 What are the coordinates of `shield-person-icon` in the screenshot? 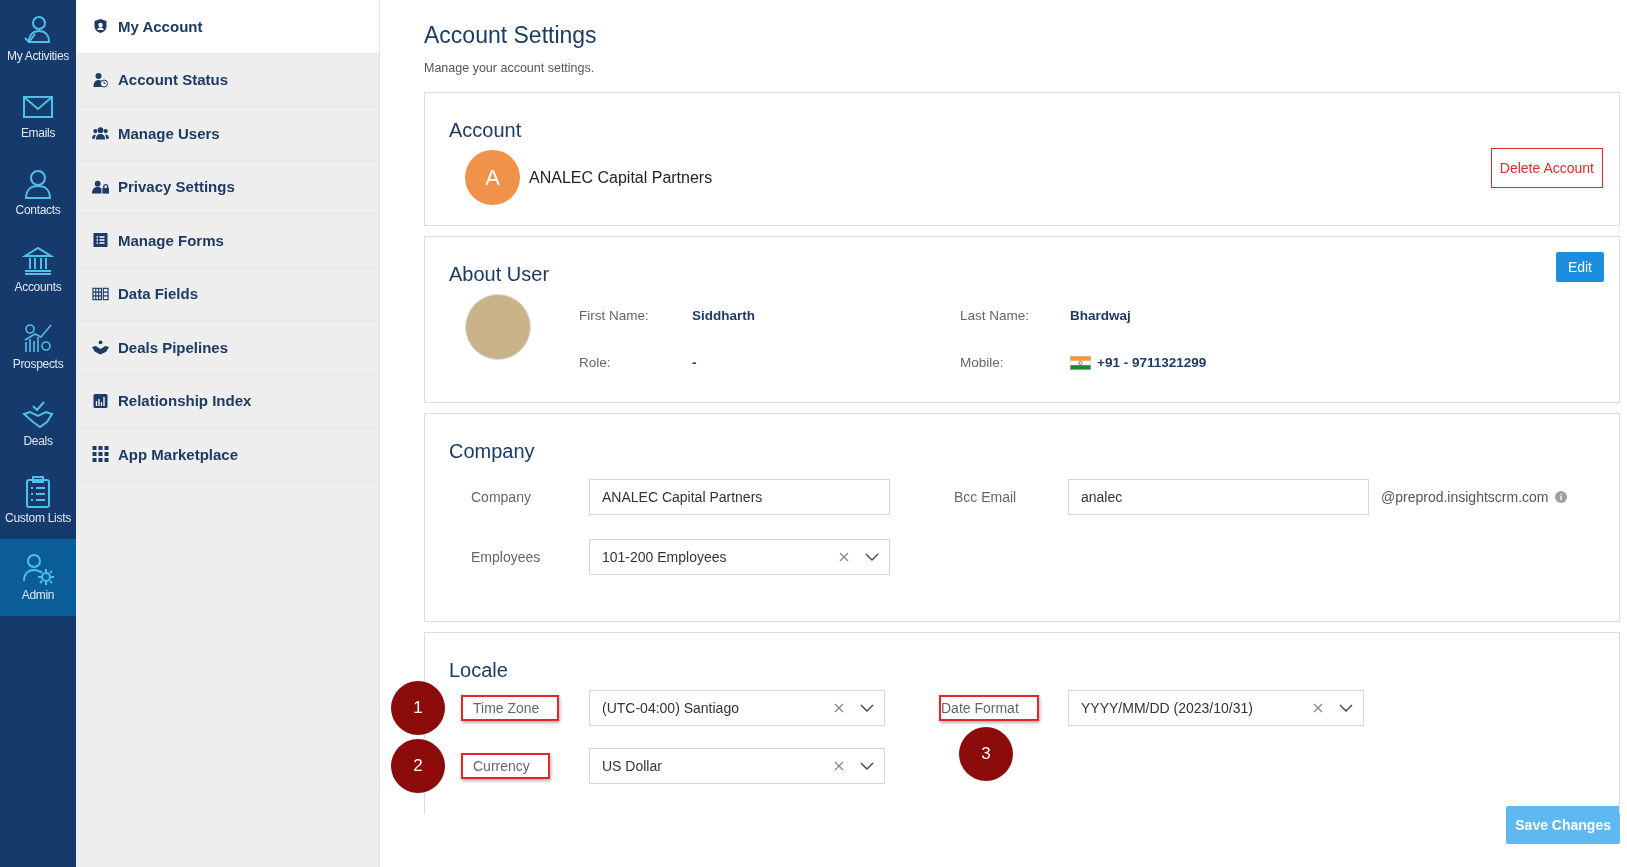 It's located at (100, 26).